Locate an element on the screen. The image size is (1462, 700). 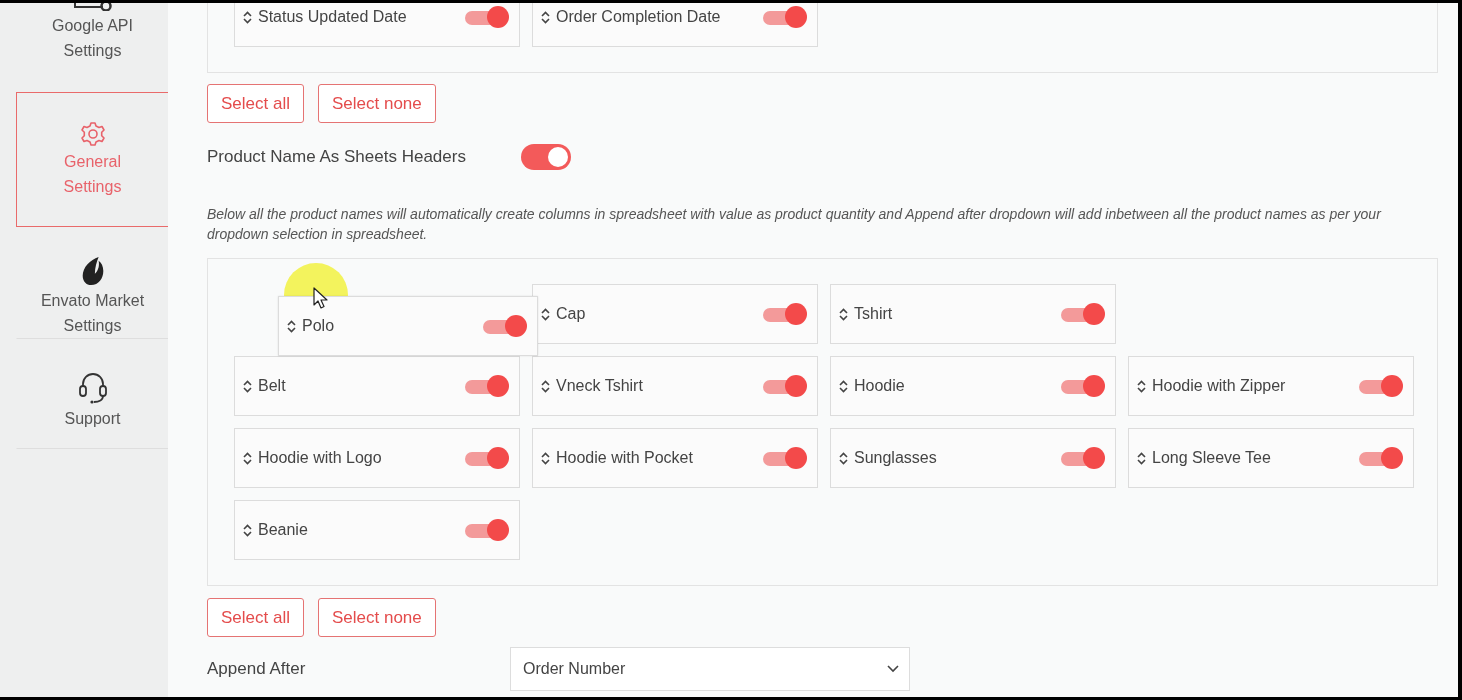
item-label: Tshirt is located at coordinates (874, 314).